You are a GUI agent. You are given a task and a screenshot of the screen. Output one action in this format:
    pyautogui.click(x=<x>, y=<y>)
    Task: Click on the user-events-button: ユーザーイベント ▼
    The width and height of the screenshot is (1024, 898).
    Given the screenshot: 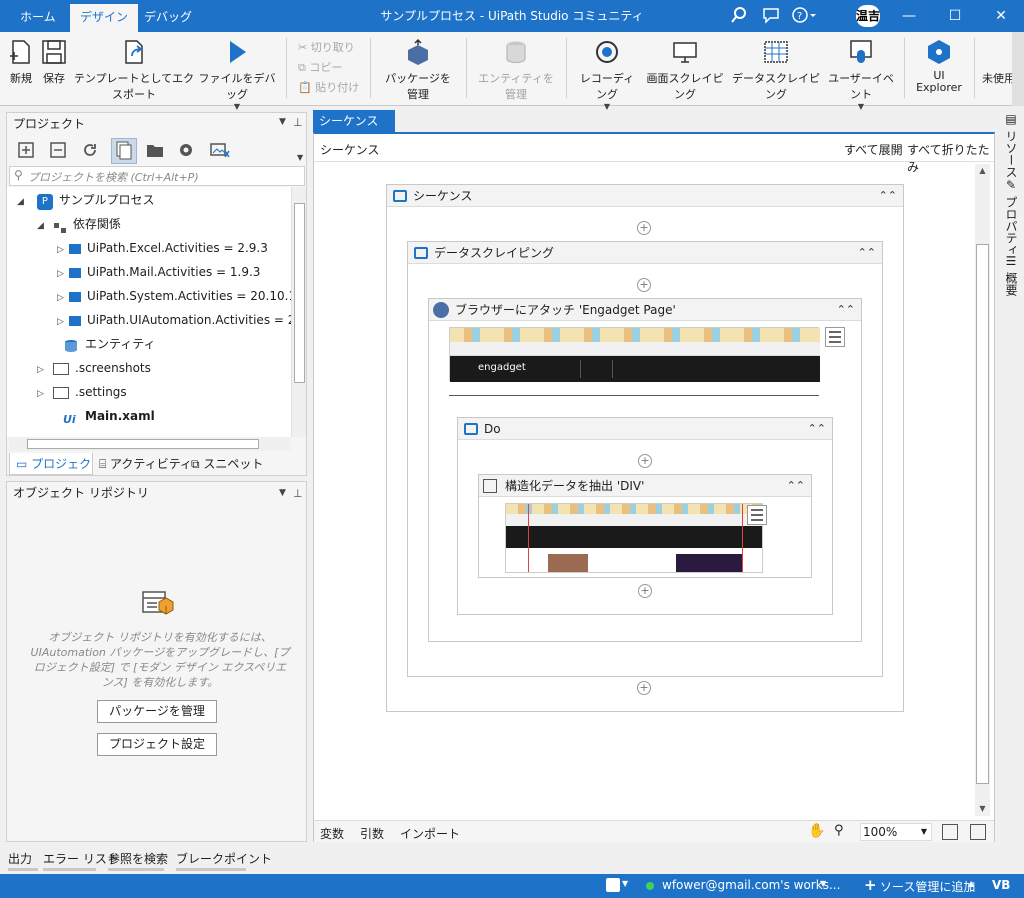 What is the action you would take?
    pyautogui.click(x=861, y=73)
    